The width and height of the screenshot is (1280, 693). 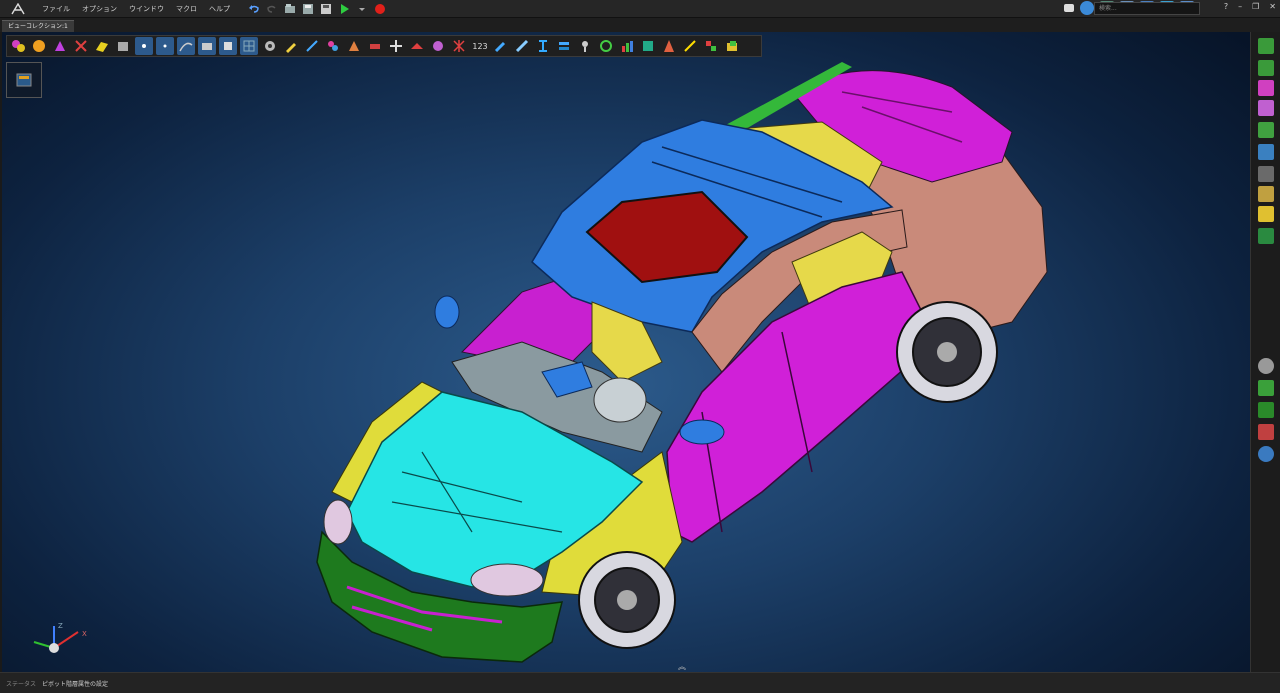 I want to click on cube-color-icon, so click(x=1266, y=88).